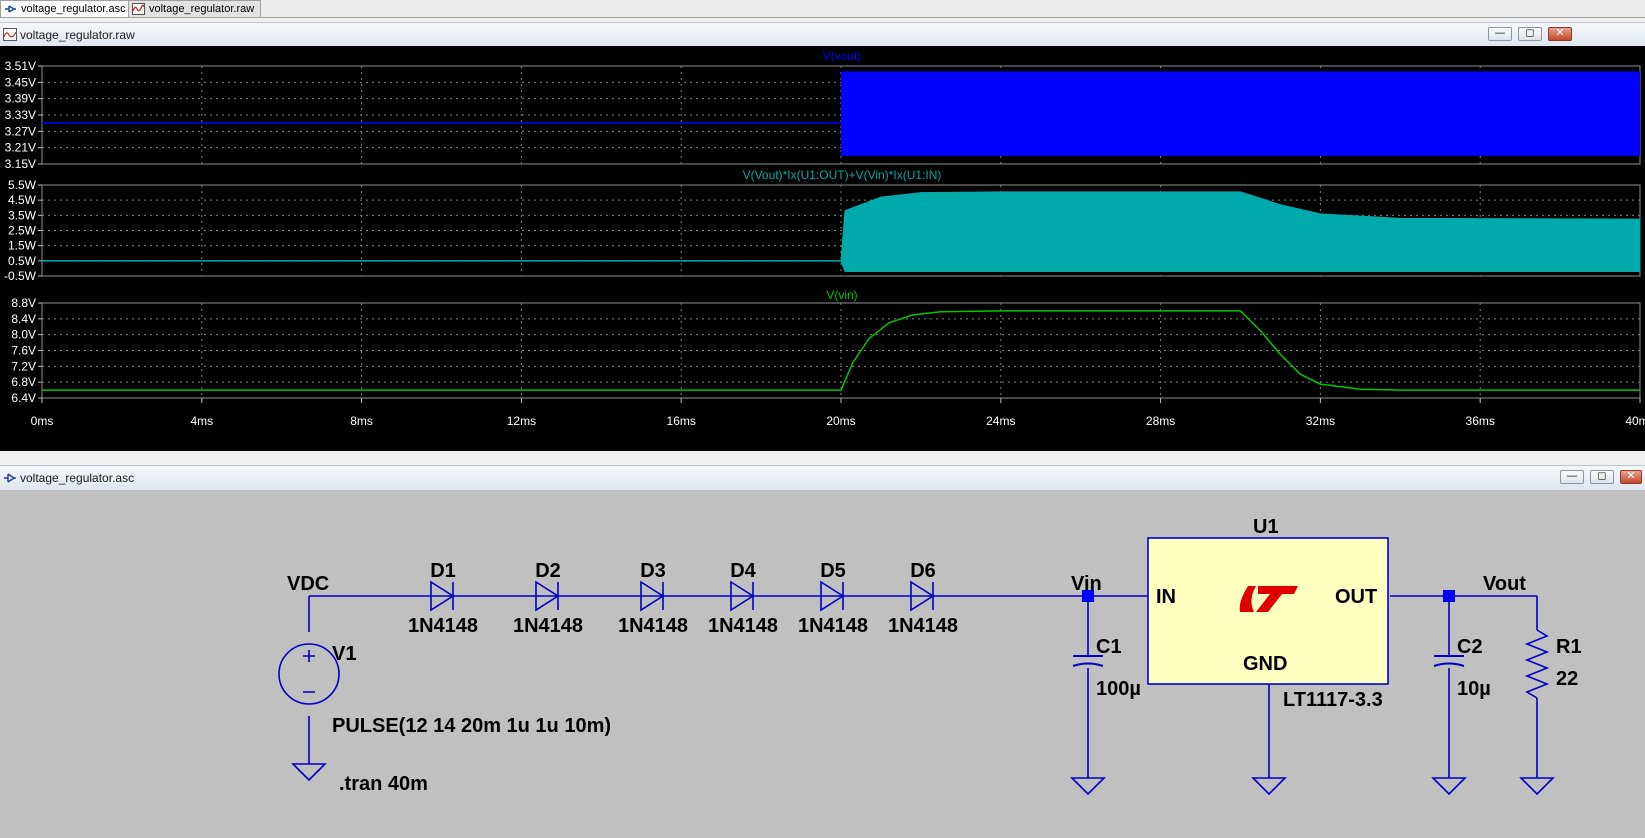 The image size is (1645, 838). I want to click on schematic-minimize-button: —, so click(1572, 476).